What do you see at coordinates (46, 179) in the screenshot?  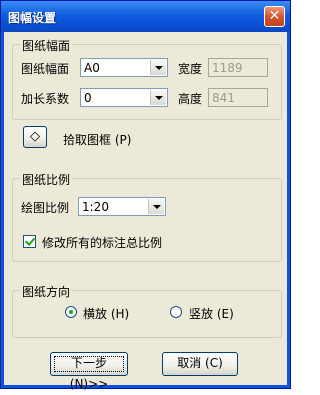 I see `scale-group-title: 图纸比例` at bounding box center [46, 179].